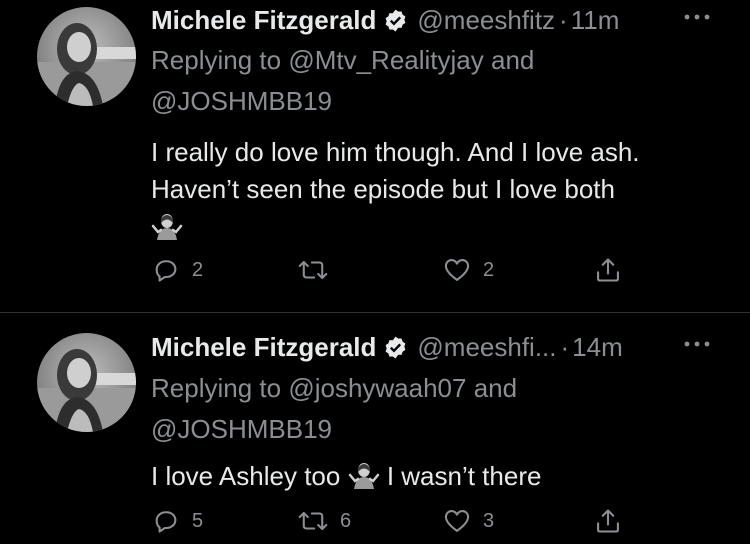 The image size is (750, 544). I want to click on like-button: 2, so click(468, 270).